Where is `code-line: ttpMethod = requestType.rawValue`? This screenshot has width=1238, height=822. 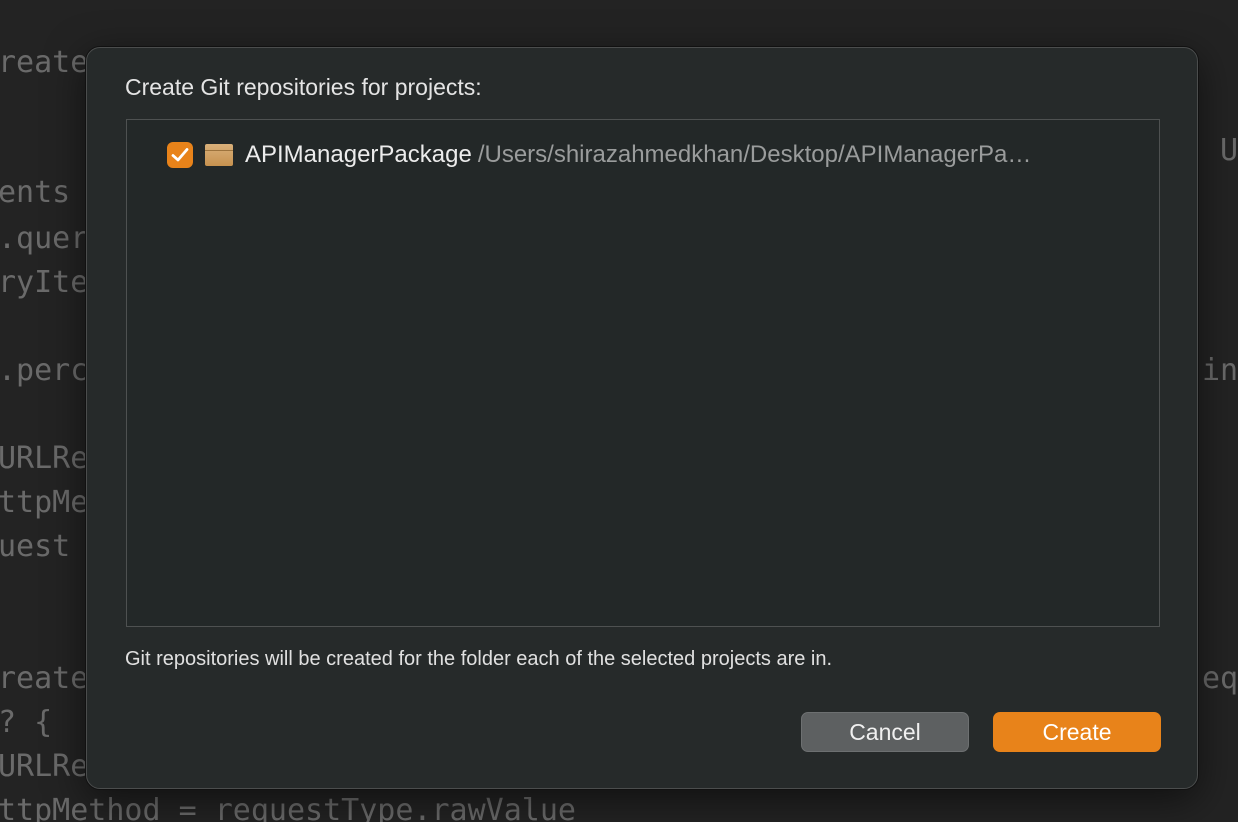
code-line: ttpMethod = requestType.rawValue is located at coordinates (288, 807).